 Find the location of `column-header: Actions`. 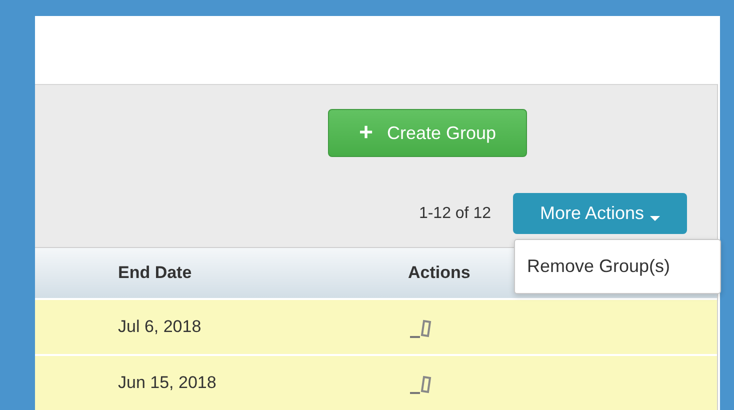

column-header: Actions is located at coordinates (439, 273).